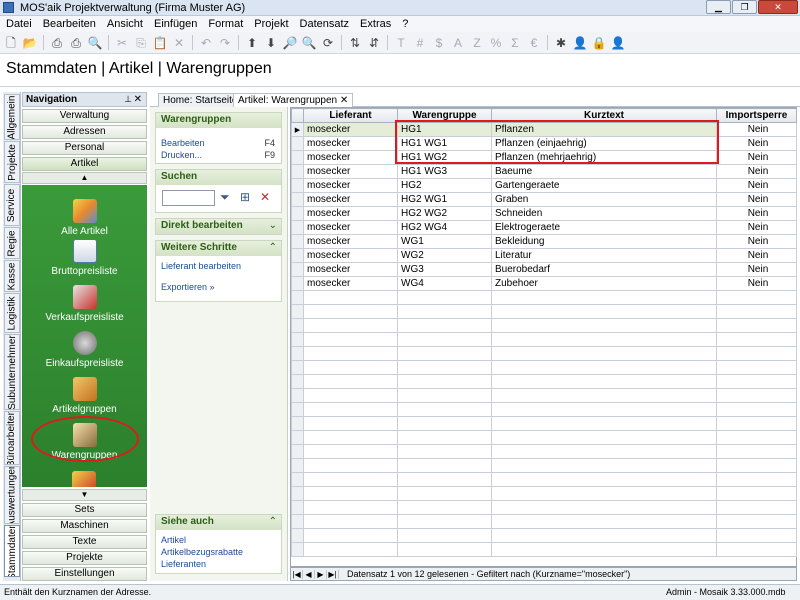 The image size is (800, 600). I want to click on cell-kurztext: Bekleidung, so click(604, 241).